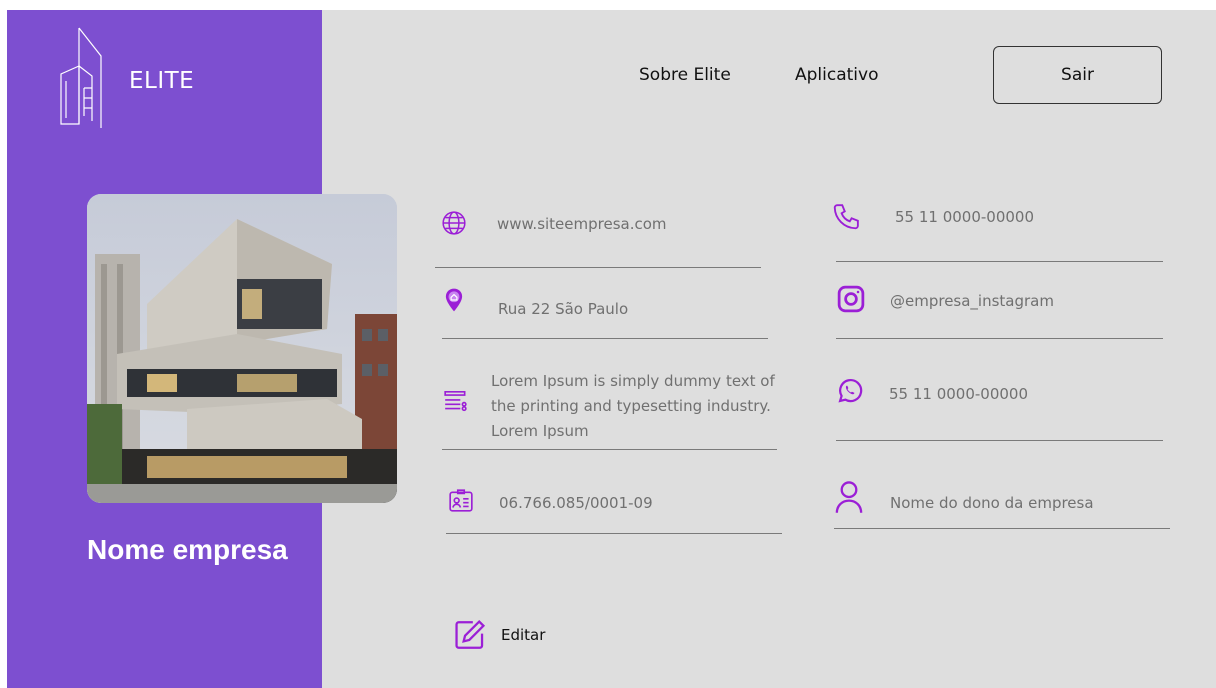 The image size is (1216, 688). I want to click on cnpj-value: 06.766.085/0001-09, so click(576, 503).